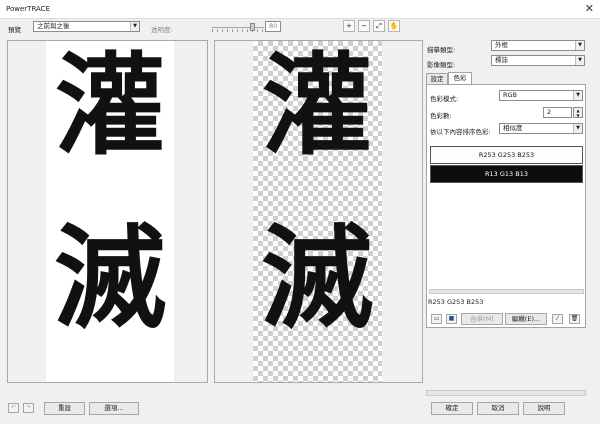  What do you see at coordinates (28, 408) in the screenshot?
I see `redo-icon: ↷` at bounding box center [28, 408].